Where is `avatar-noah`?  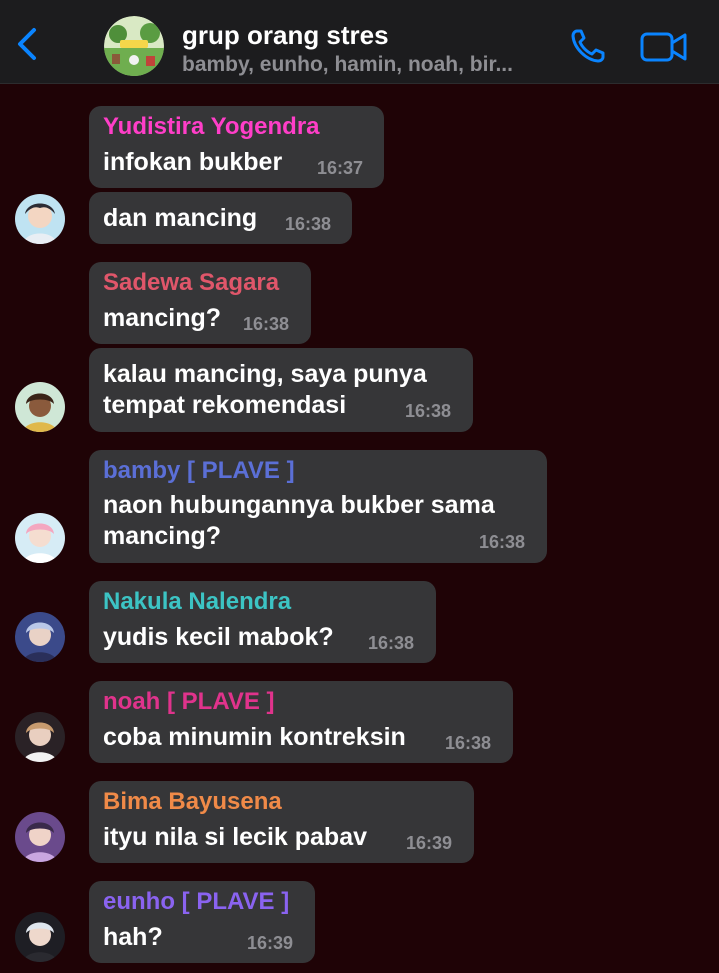
avatar-noah is located at coordinates (40, 737).